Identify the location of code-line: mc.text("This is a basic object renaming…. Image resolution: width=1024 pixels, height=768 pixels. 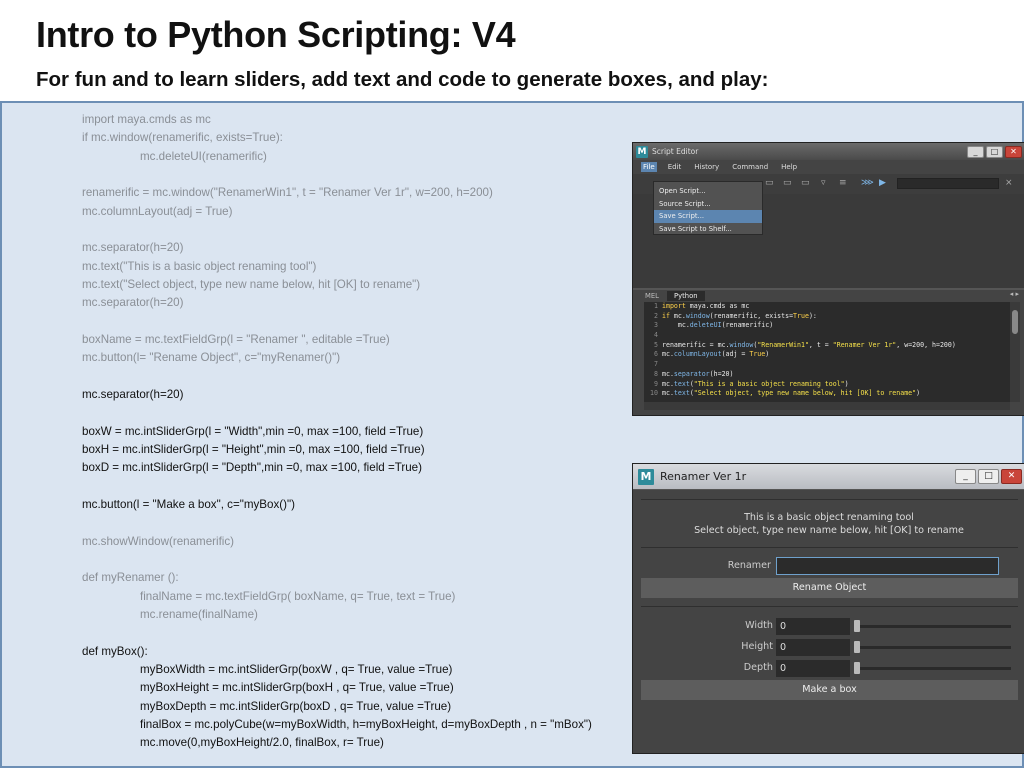
(199, 266).